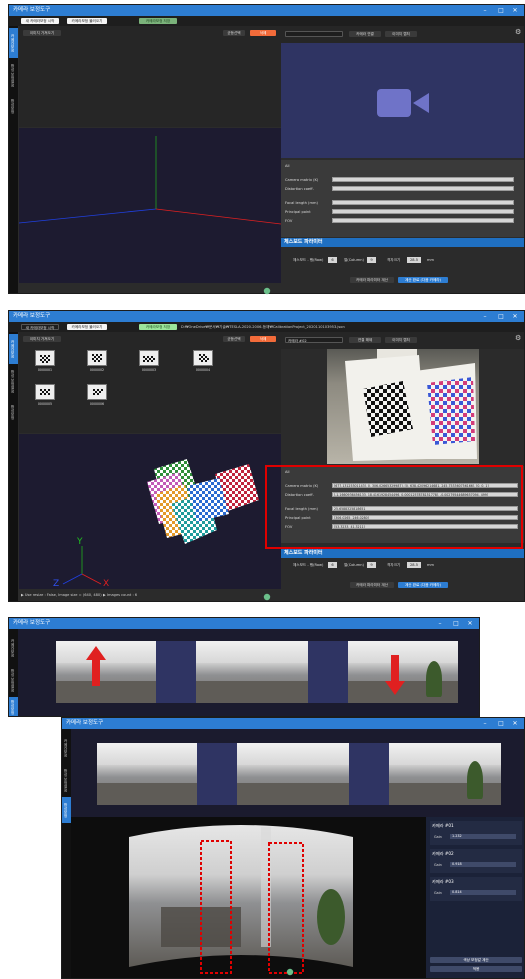 The width and height of the screenshot is (525, 979). Describe the element at coordinates (156, 524) in the screenshot. I see `chessboard-poses: Y X Z` at that location.